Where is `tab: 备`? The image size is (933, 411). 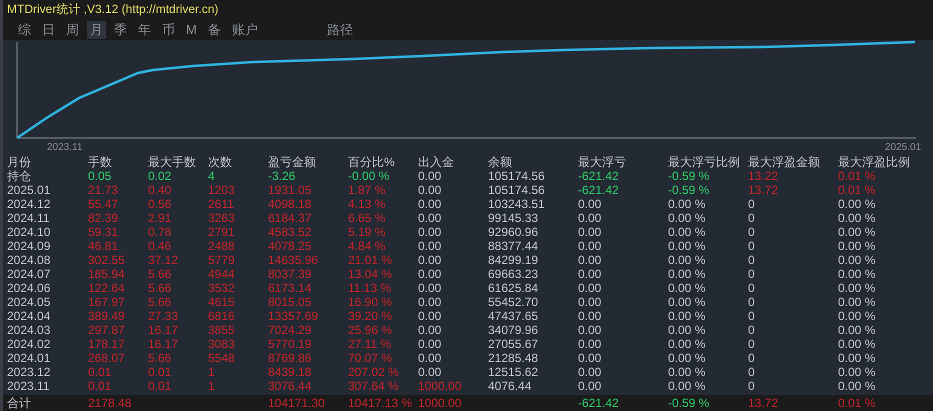
tab: 备 is located at coordinates (214, 30).